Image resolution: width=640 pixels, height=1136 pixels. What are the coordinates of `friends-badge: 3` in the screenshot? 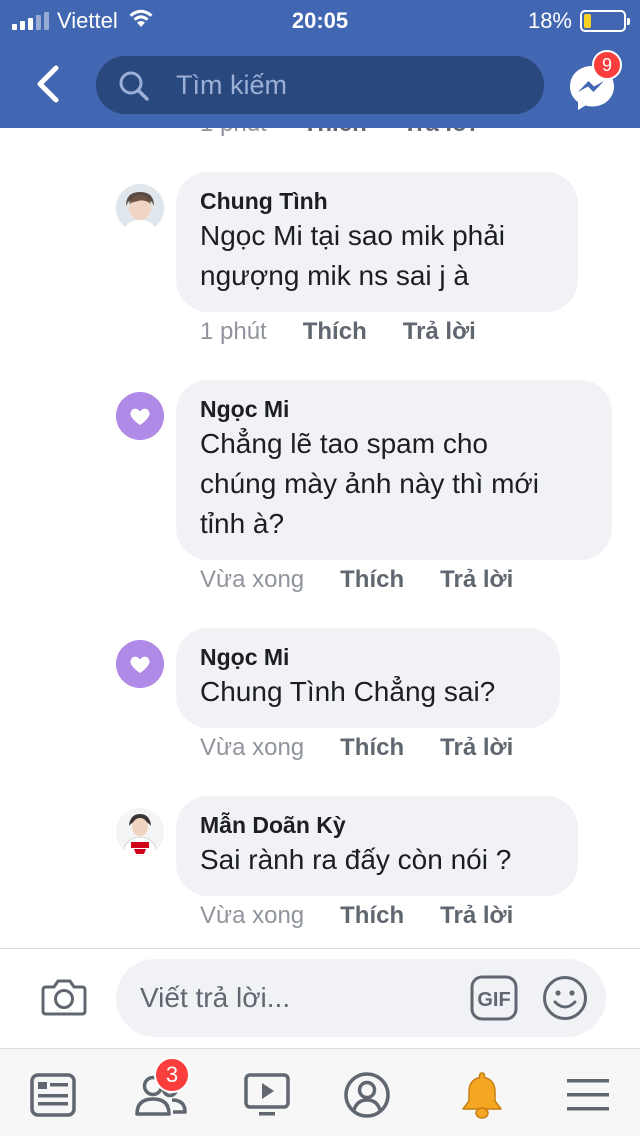 It's located at (172, 1075).